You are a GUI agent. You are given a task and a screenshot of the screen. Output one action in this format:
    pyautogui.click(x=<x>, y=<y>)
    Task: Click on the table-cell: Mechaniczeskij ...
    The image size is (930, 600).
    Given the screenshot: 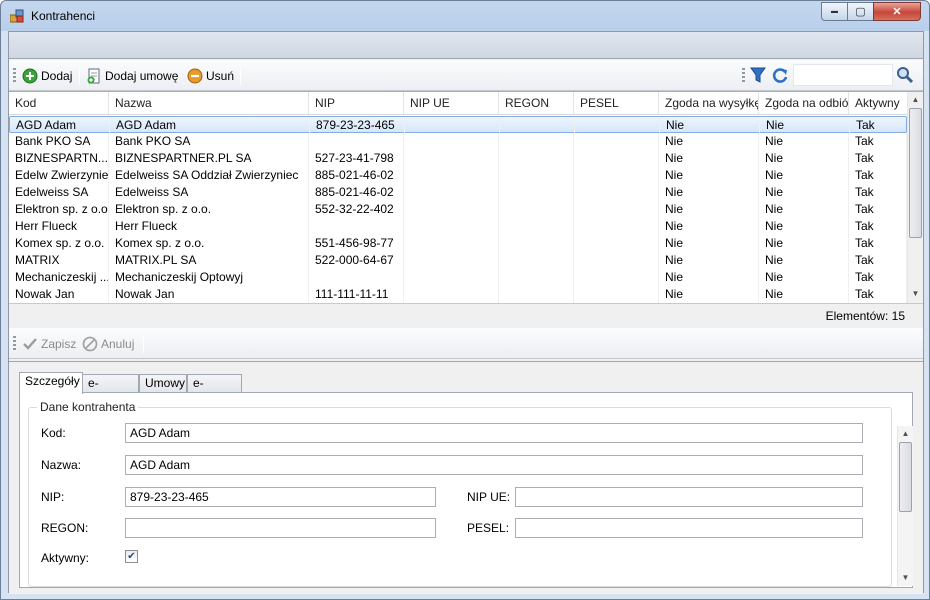 What is the action you would take?
    pyautogui.click(x=59, y=277)
    